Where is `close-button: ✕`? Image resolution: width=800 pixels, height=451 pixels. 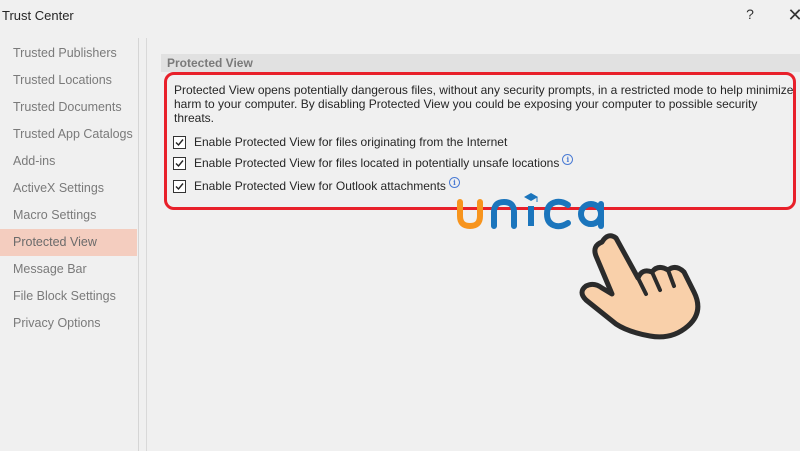
close-button: ✕ is located at coordinates (793, 15).